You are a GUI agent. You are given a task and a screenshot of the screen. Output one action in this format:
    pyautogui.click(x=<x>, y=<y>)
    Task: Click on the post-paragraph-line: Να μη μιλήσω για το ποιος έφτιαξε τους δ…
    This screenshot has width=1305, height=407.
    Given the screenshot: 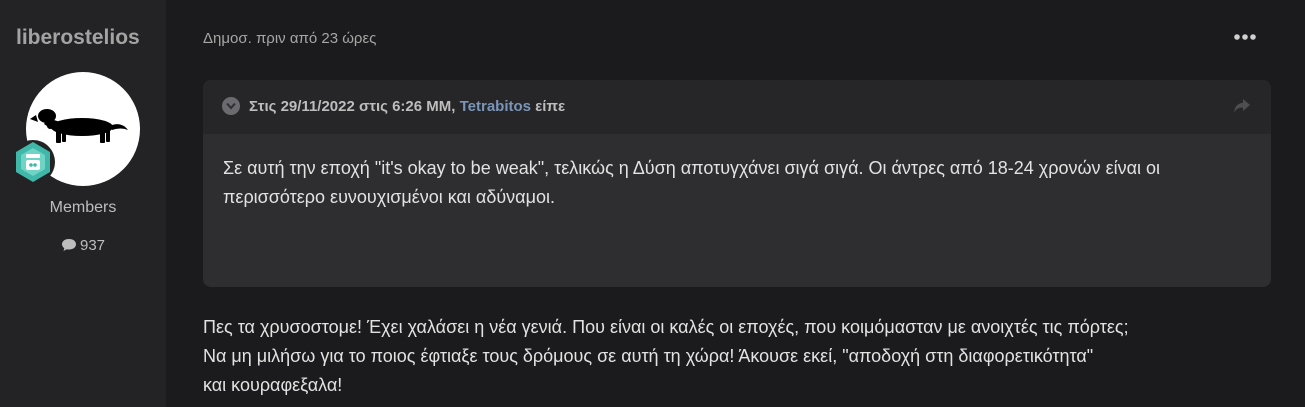 What is the action you would take?
    pyautogui.click(x=648, y=356)
    